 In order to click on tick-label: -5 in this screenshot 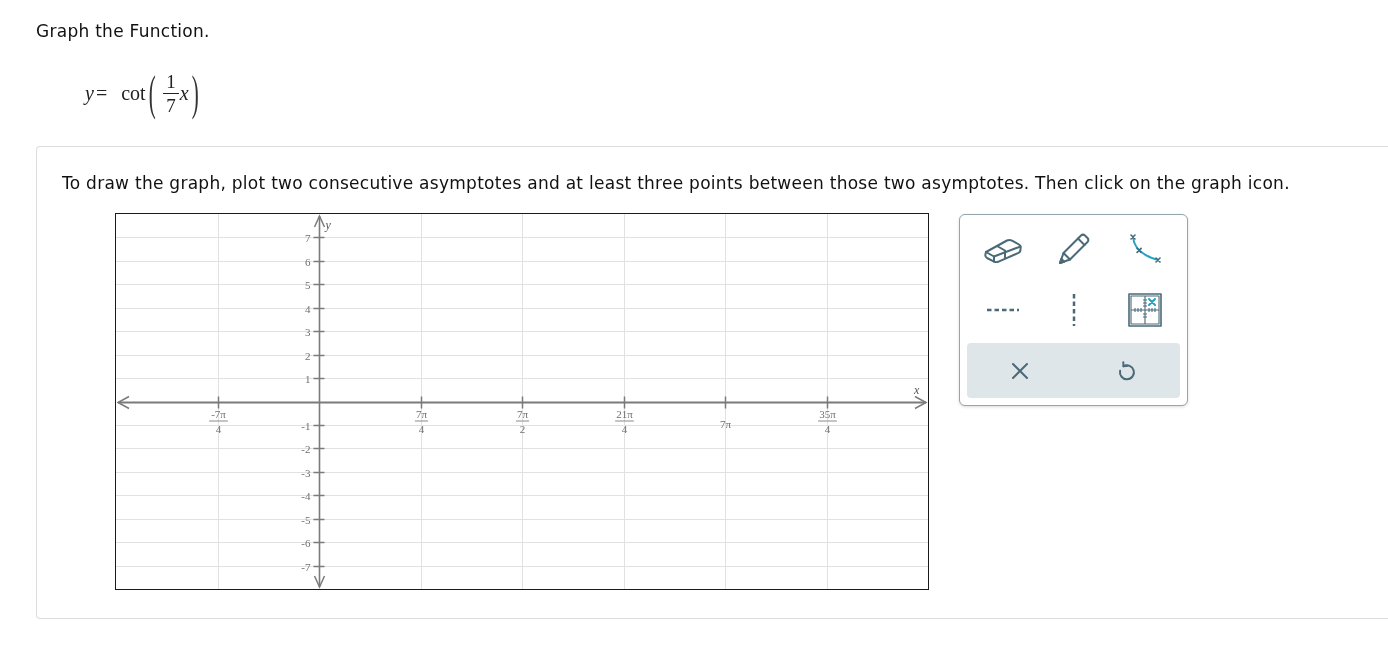, I will do `click(306, 519)`.